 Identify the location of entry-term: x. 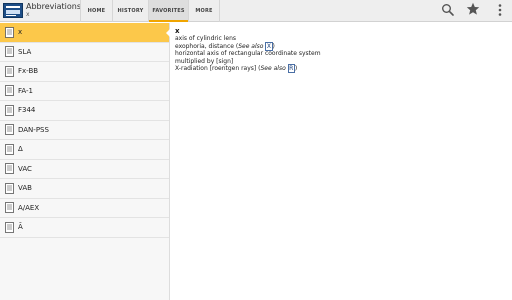
(177, 31).